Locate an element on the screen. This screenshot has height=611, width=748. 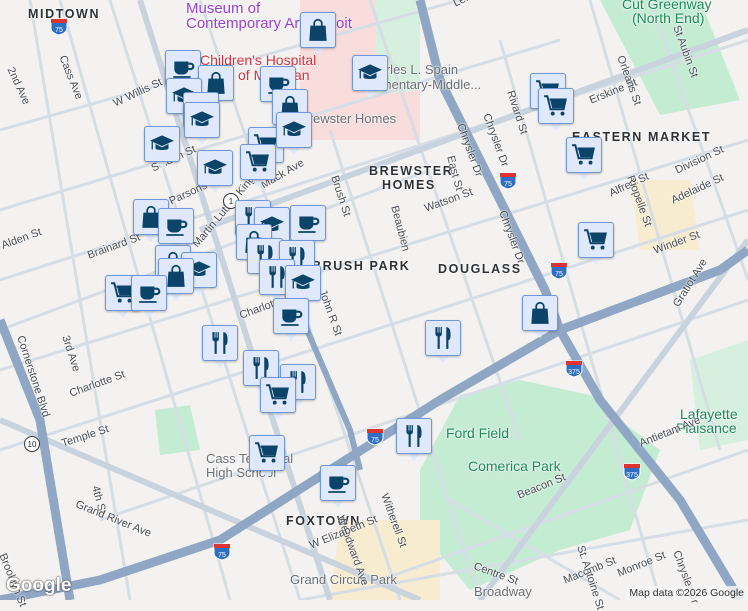
svg-text: 1 is located at coordinates (231, 201).